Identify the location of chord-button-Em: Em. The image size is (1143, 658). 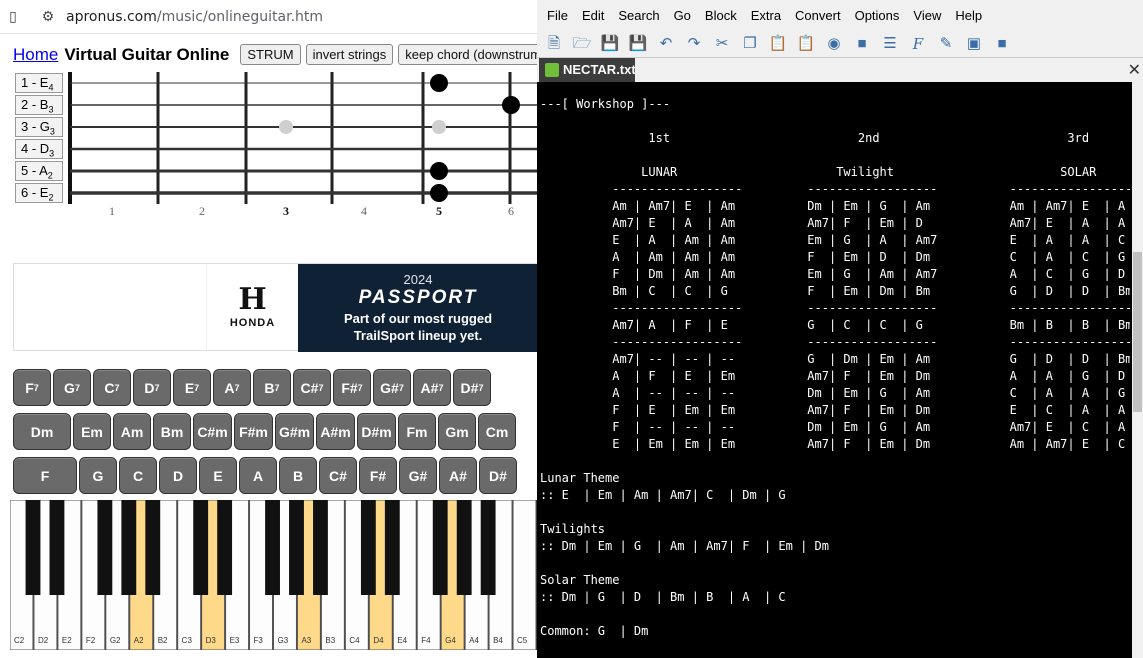
(92, 431).